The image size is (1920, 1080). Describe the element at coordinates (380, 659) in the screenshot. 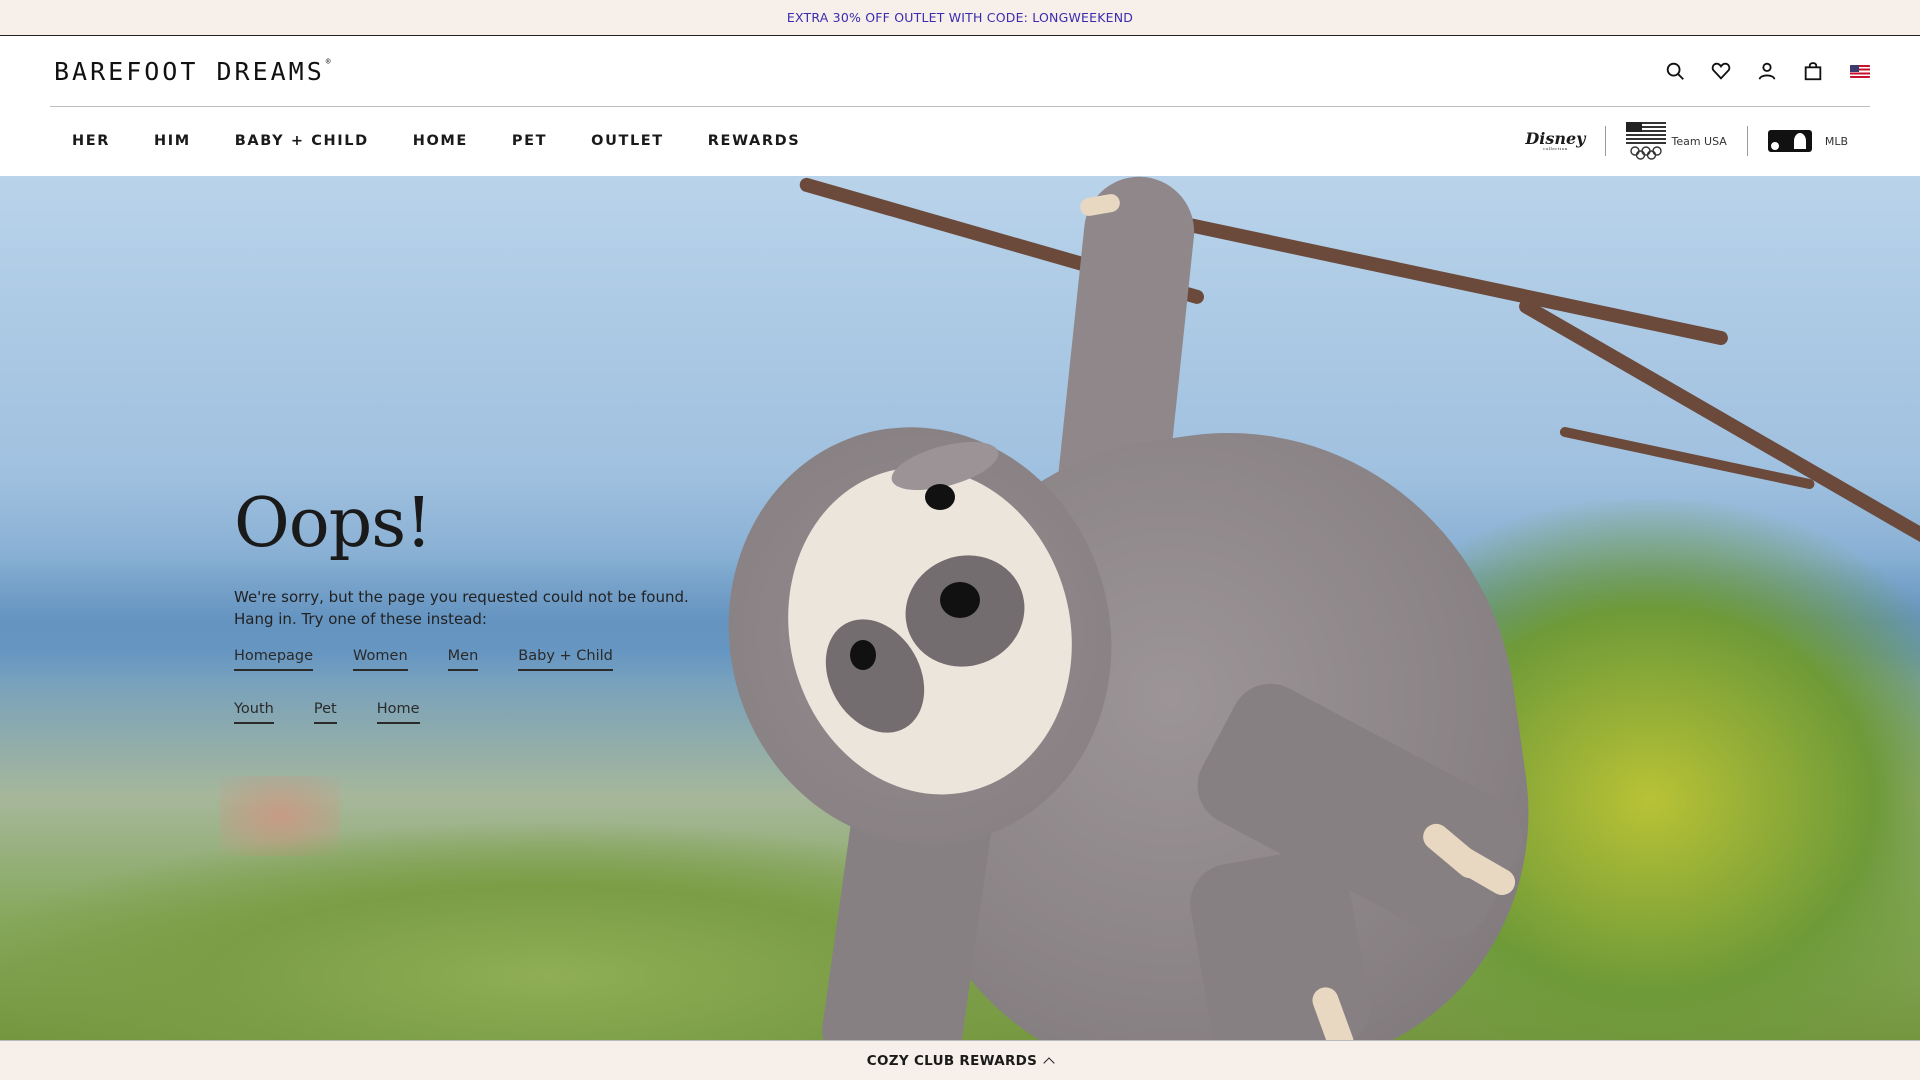

I see `link-women: Women` at that location.